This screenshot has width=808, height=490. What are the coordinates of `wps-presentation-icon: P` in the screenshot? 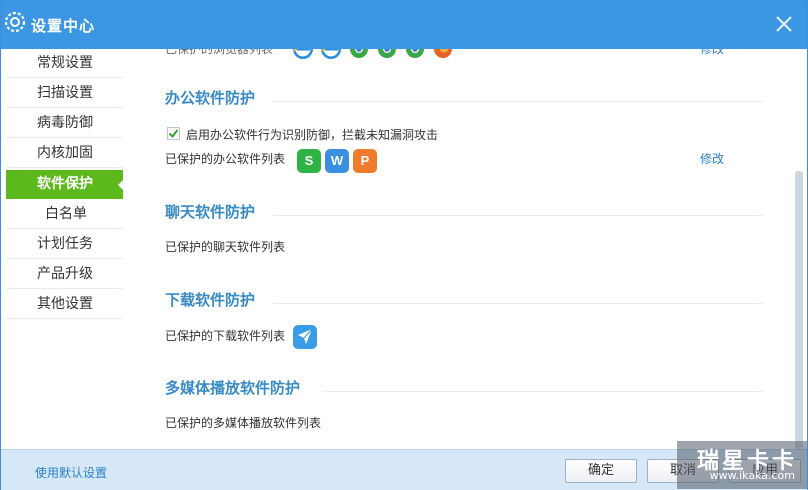 It's located at (365, 161).